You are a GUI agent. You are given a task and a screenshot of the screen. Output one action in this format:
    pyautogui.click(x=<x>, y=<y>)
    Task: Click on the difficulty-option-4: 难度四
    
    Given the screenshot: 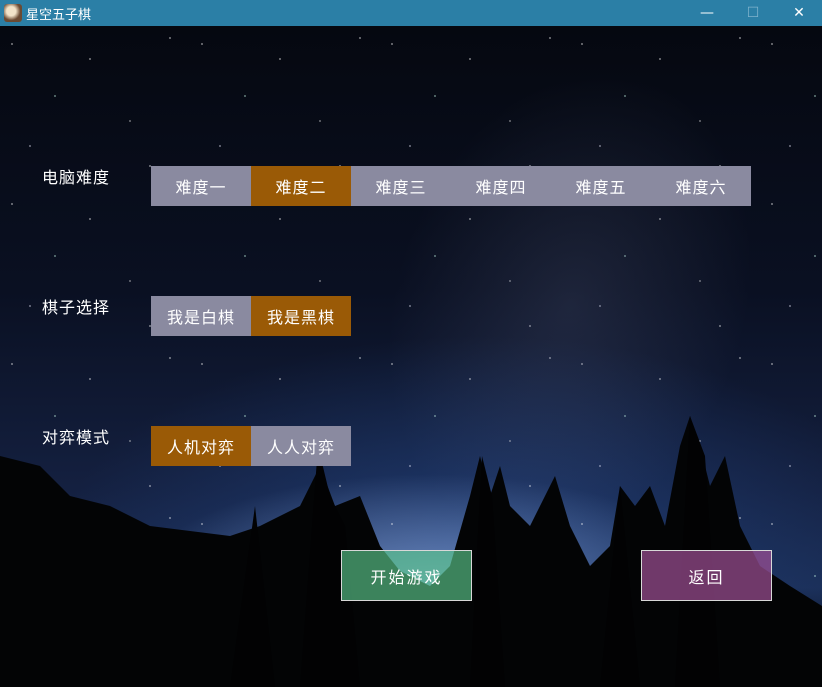 What is the action you would take?
    pyautogui.click(x=501, y=186)
    